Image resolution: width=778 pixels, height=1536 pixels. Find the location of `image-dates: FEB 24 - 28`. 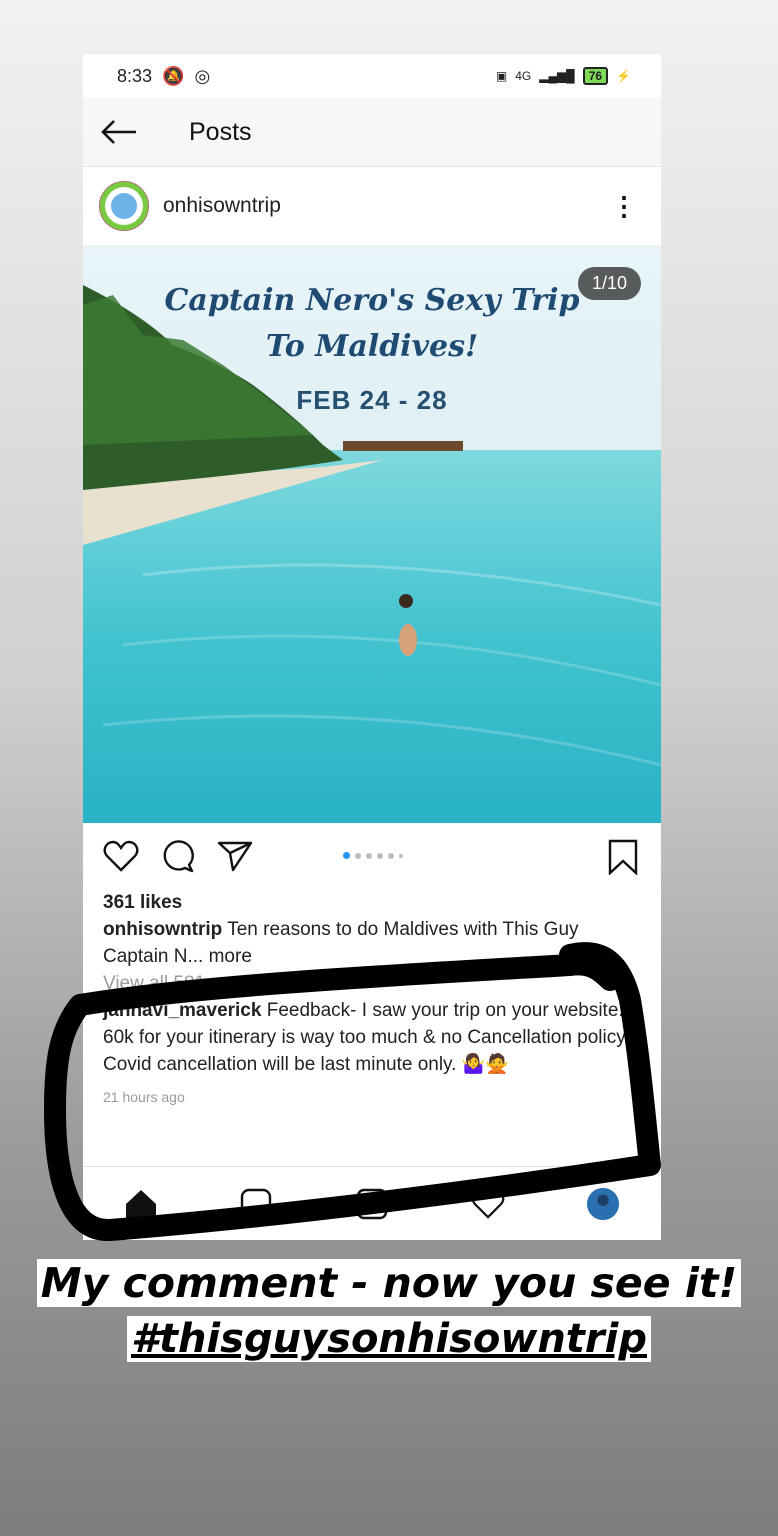

image-dates: FEB 24 - 28 is located at coordinates (372, 400).